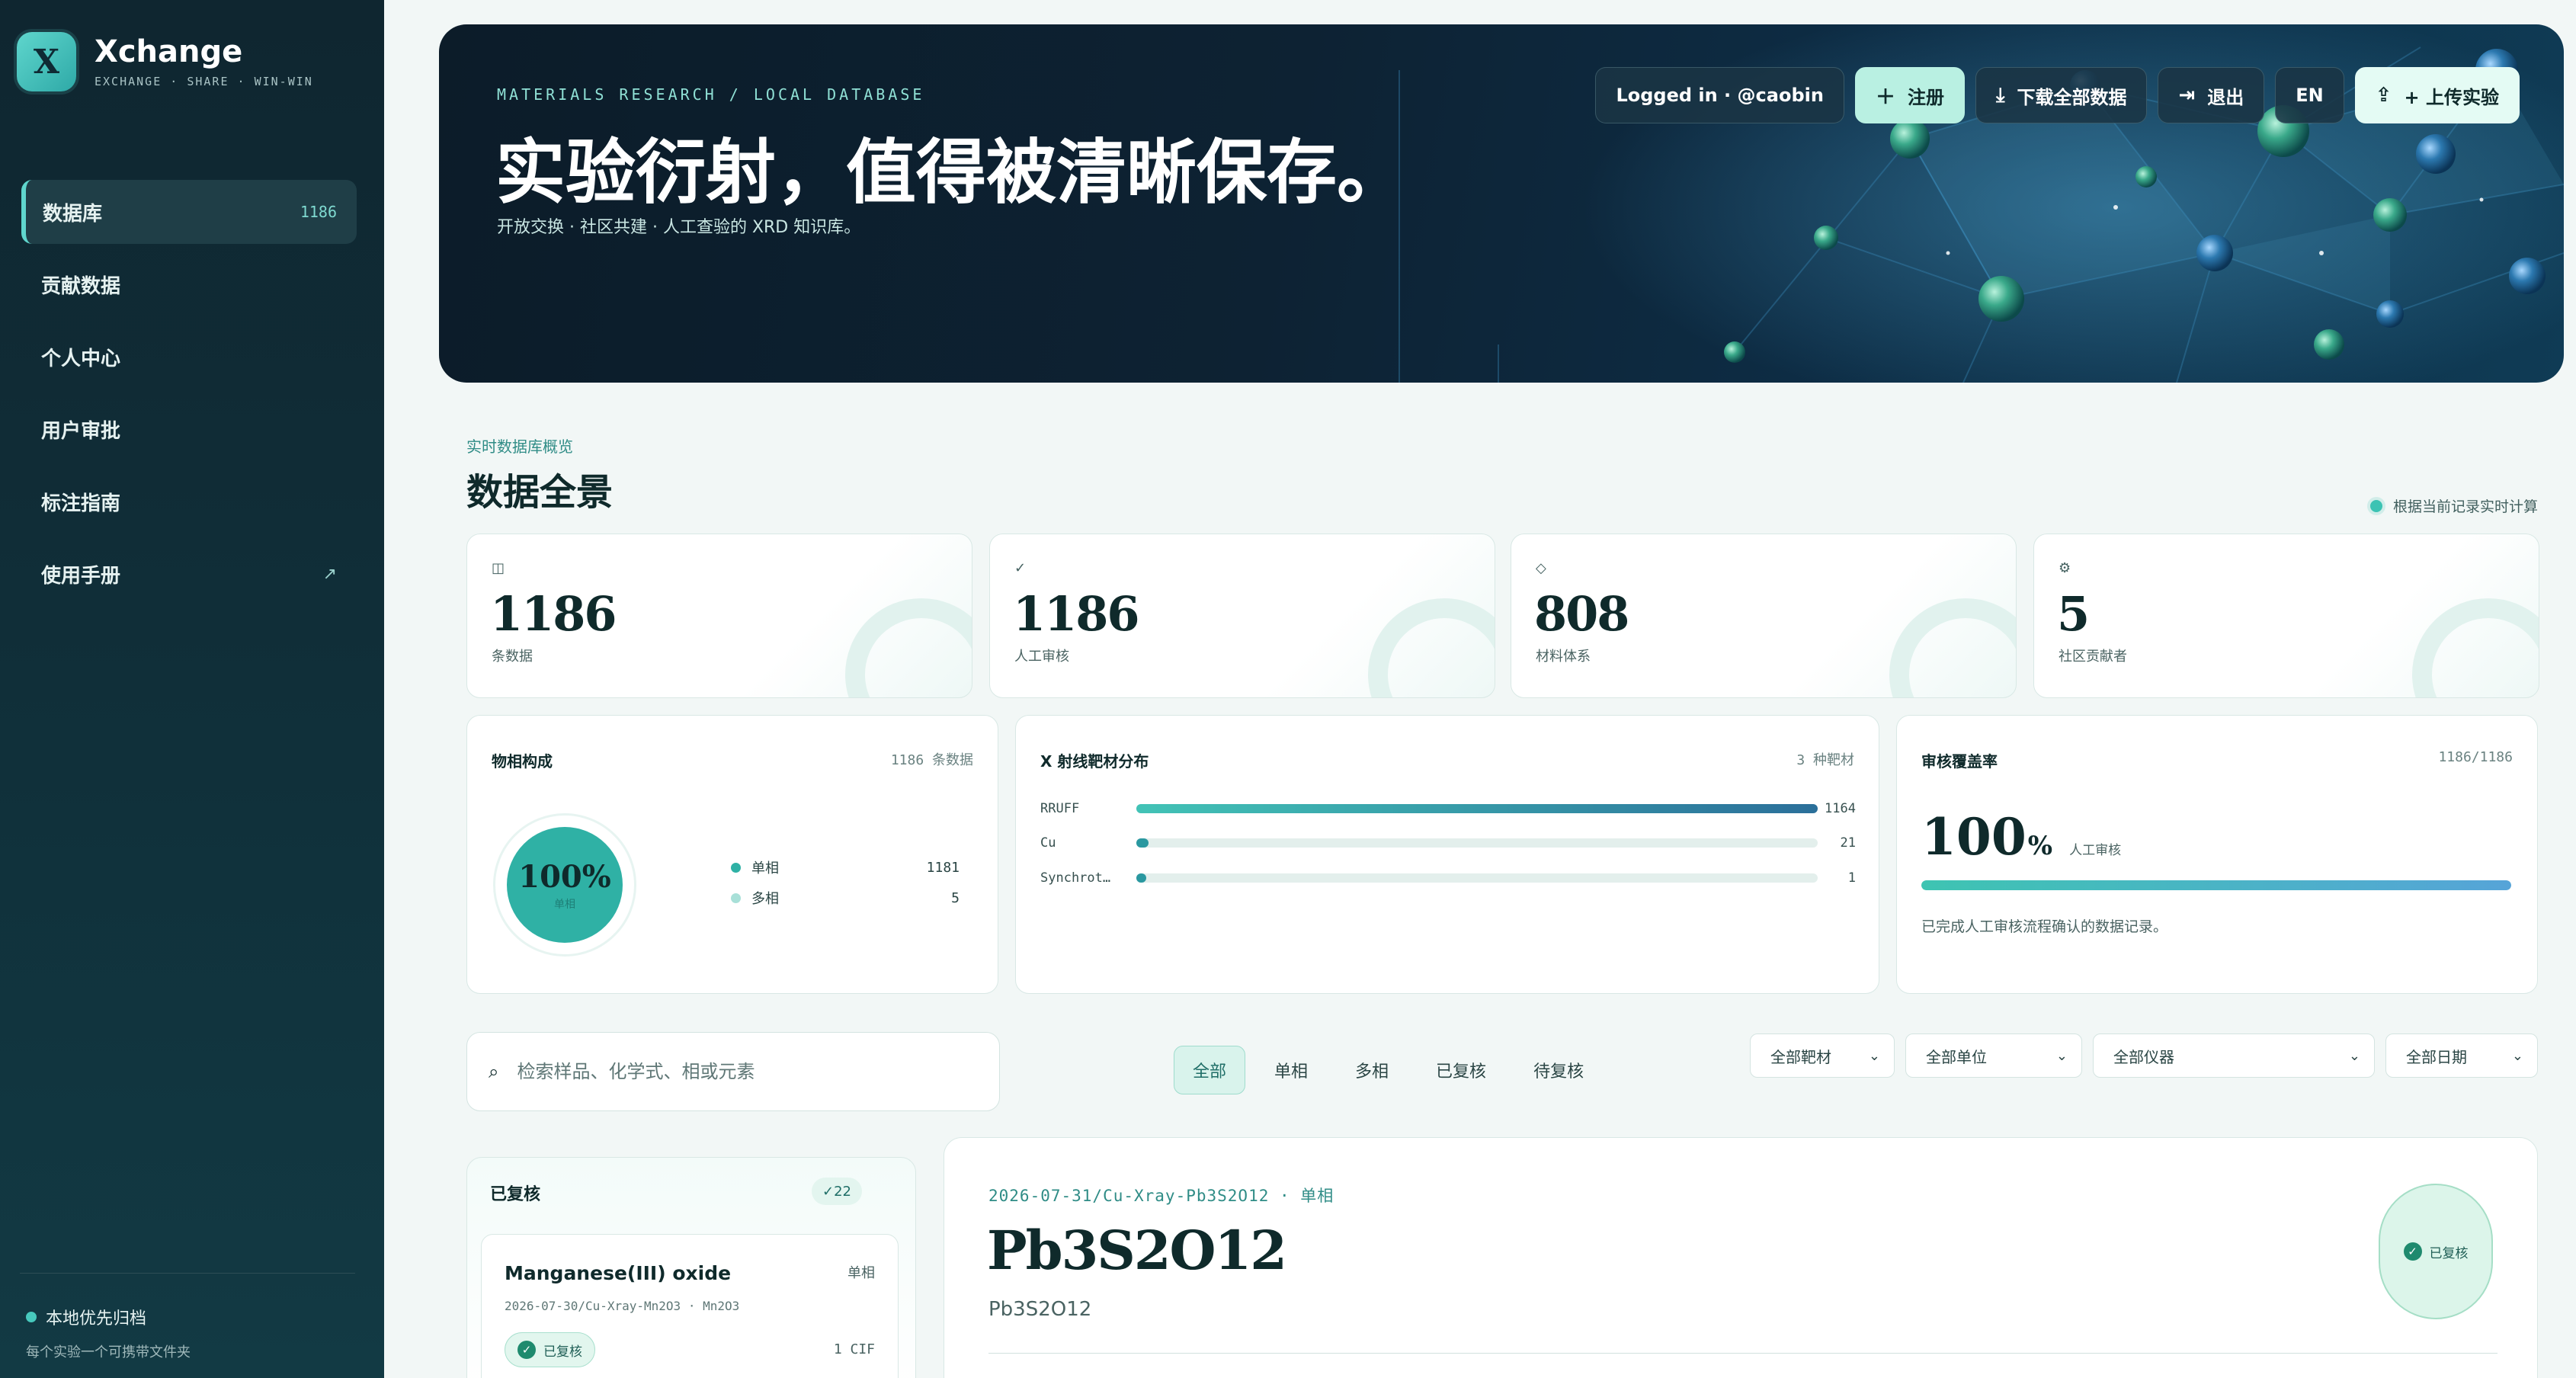 The width and height of the screenshot is (2576, 1378). Describe the element at coordinates (2044, 926) in the screenshot. I see `coverage-note: 已完成人工审核流程确认的数据记录。` at that location.